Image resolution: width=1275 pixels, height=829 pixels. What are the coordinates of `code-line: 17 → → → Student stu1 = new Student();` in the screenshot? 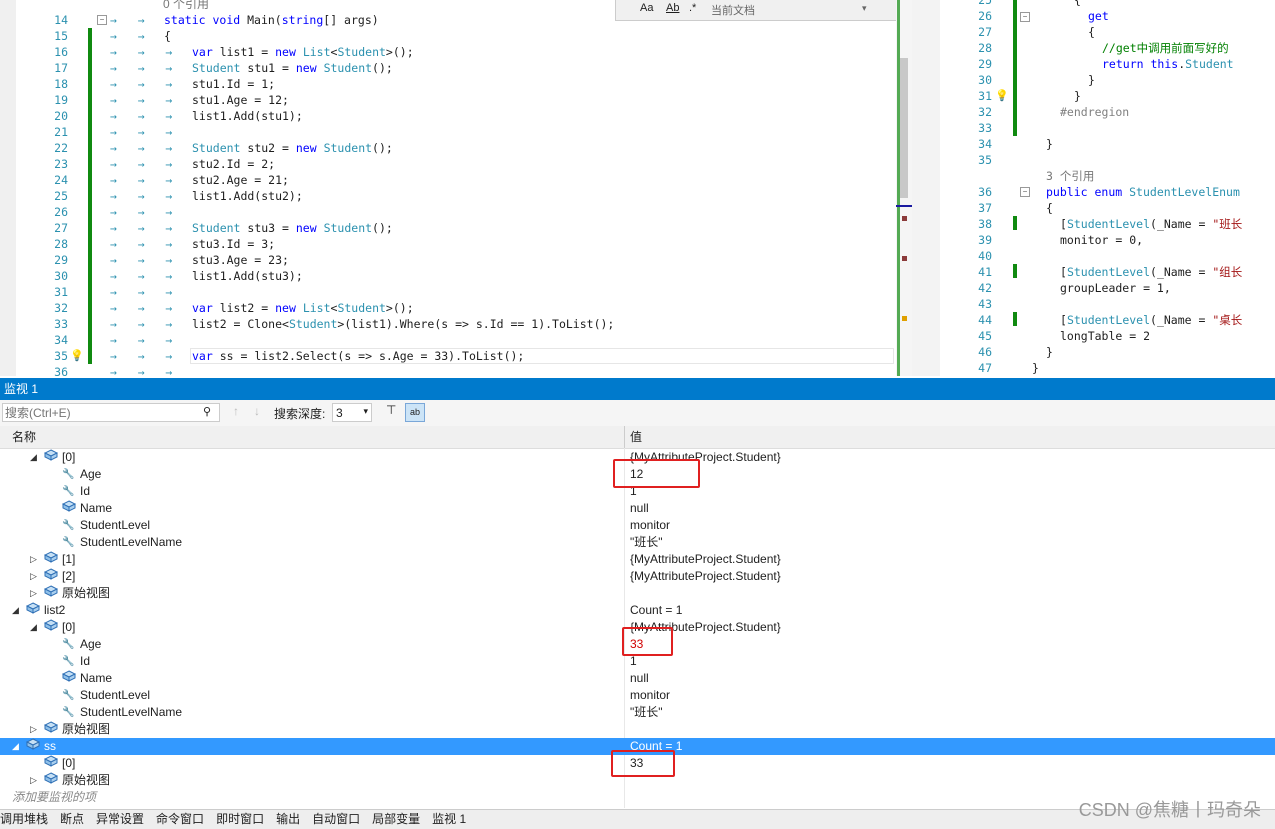 It's located at (445, 68).